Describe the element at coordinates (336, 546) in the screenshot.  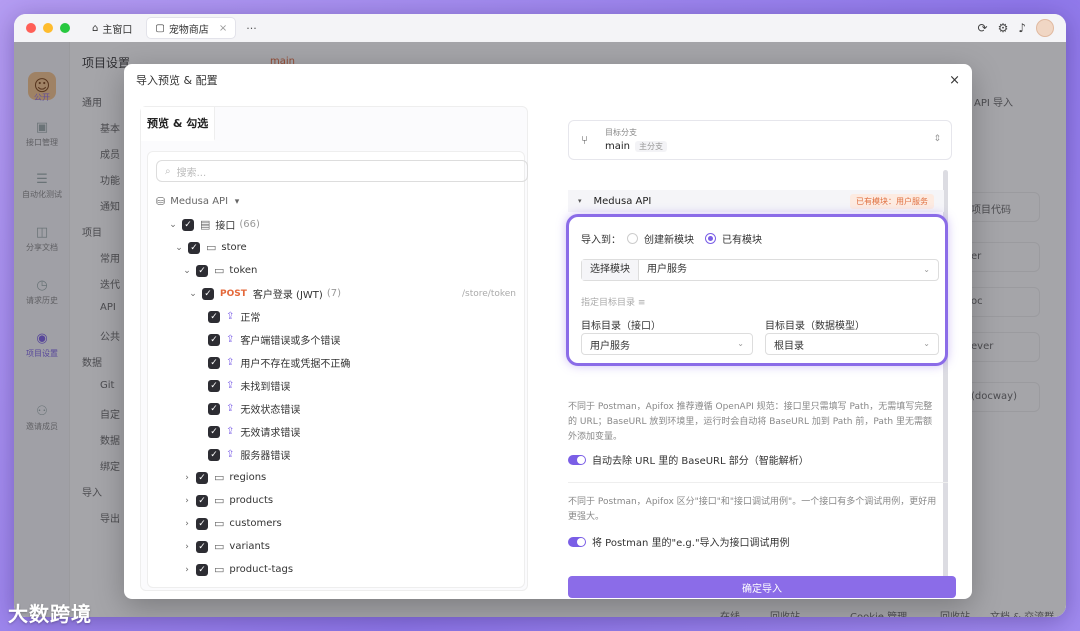
I see `tree-row-folder: › ✓ ▭ variants` at that location.